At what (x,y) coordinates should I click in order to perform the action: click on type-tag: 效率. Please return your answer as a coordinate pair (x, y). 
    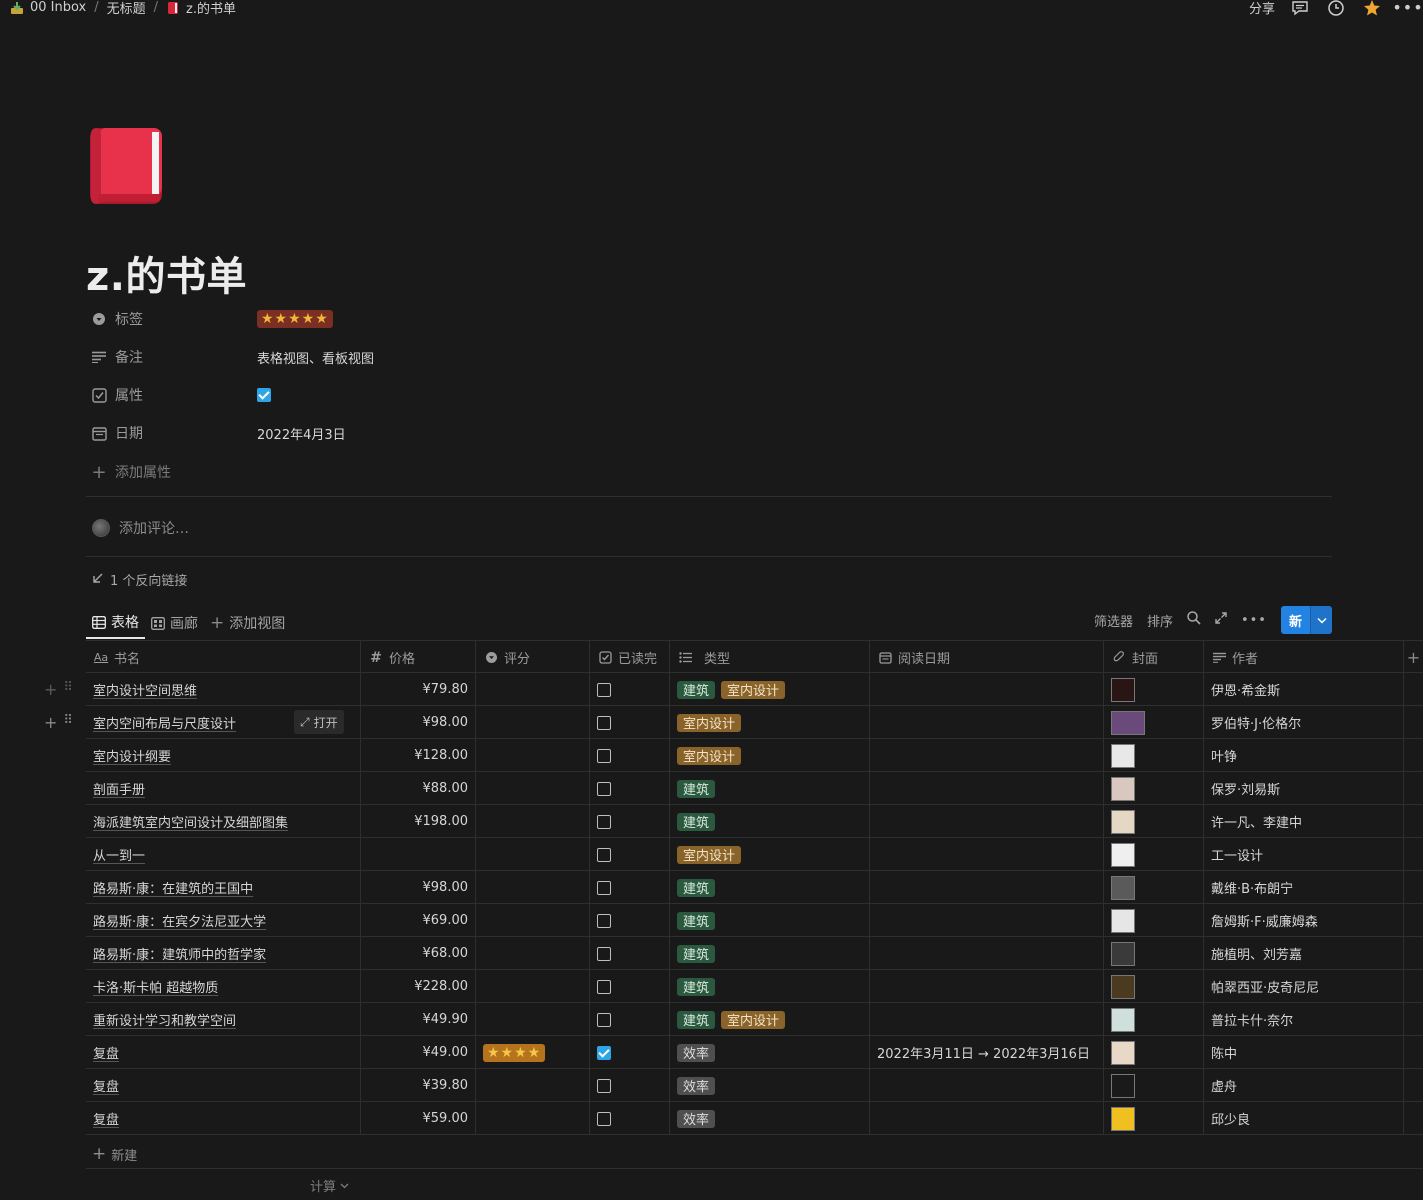
    Looking at the image, I should click on (696, 1118).